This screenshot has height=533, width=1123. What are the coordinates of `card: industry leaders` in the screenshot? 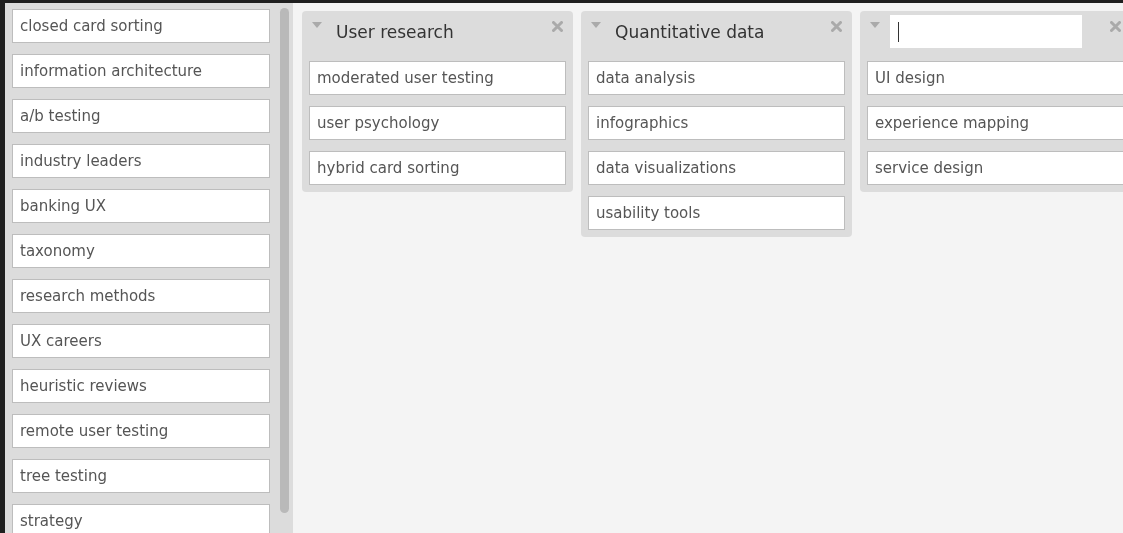 It's located at (141, 161).